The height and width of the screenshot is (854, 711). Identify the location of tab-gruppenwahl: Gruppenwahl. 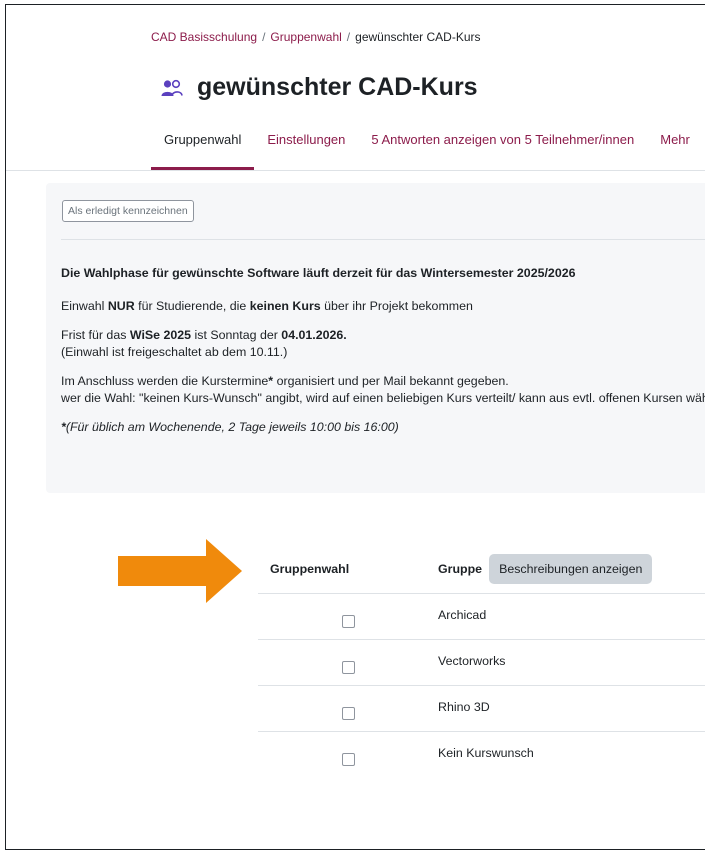
(203, 145).